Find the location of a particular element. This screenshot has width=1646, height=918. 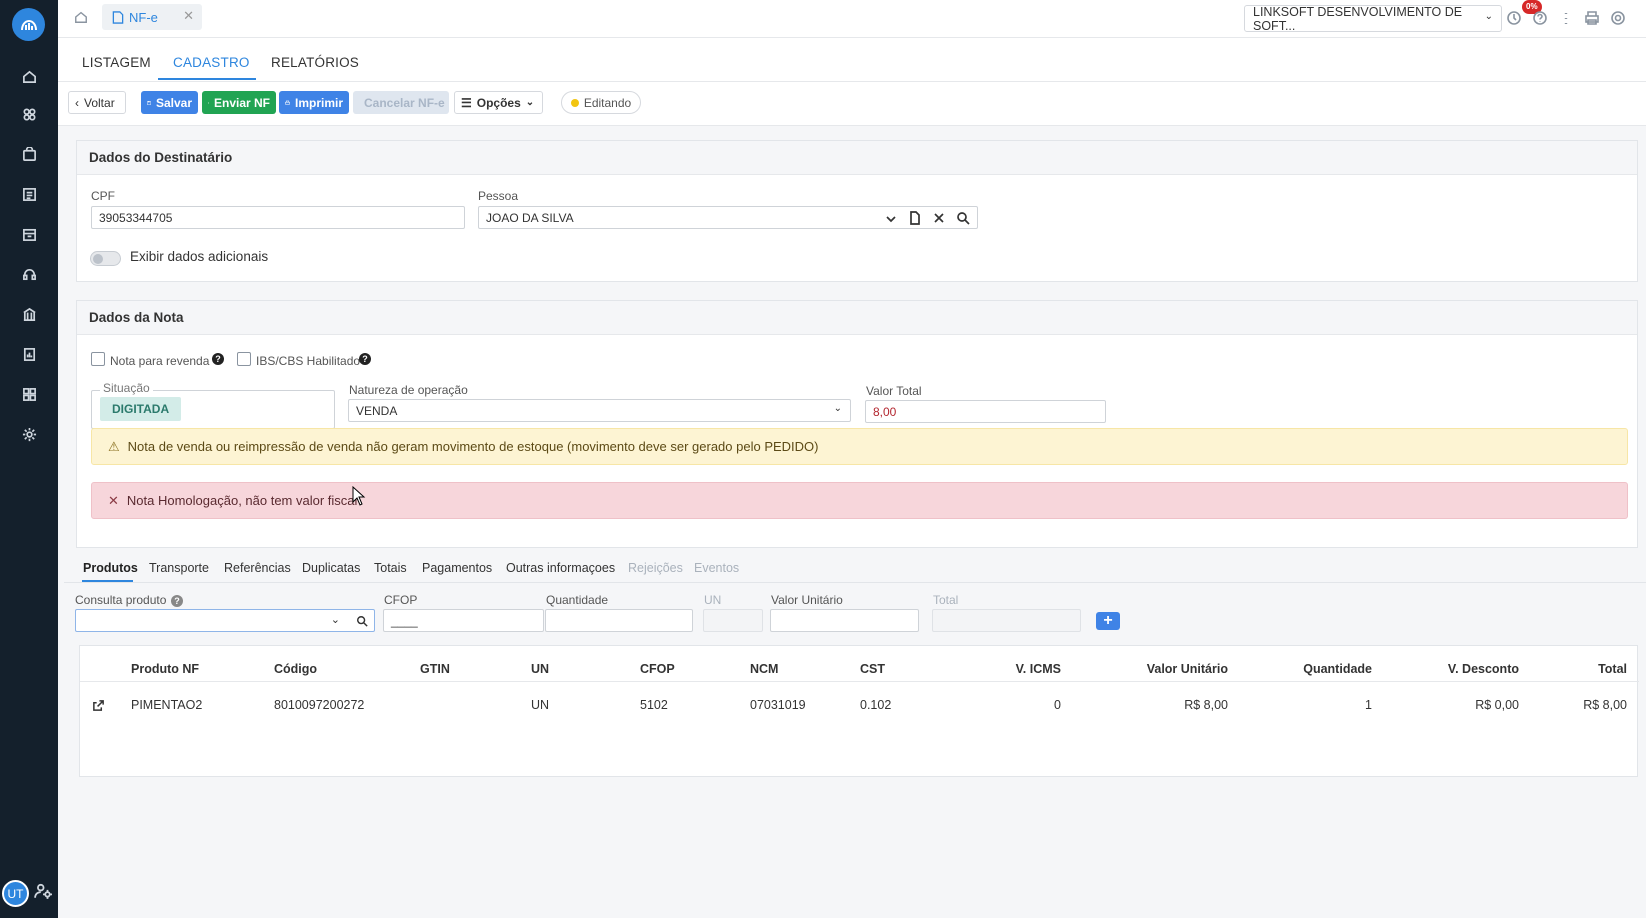

column-header: V. Desconto is located at coordinates (1483, 669).